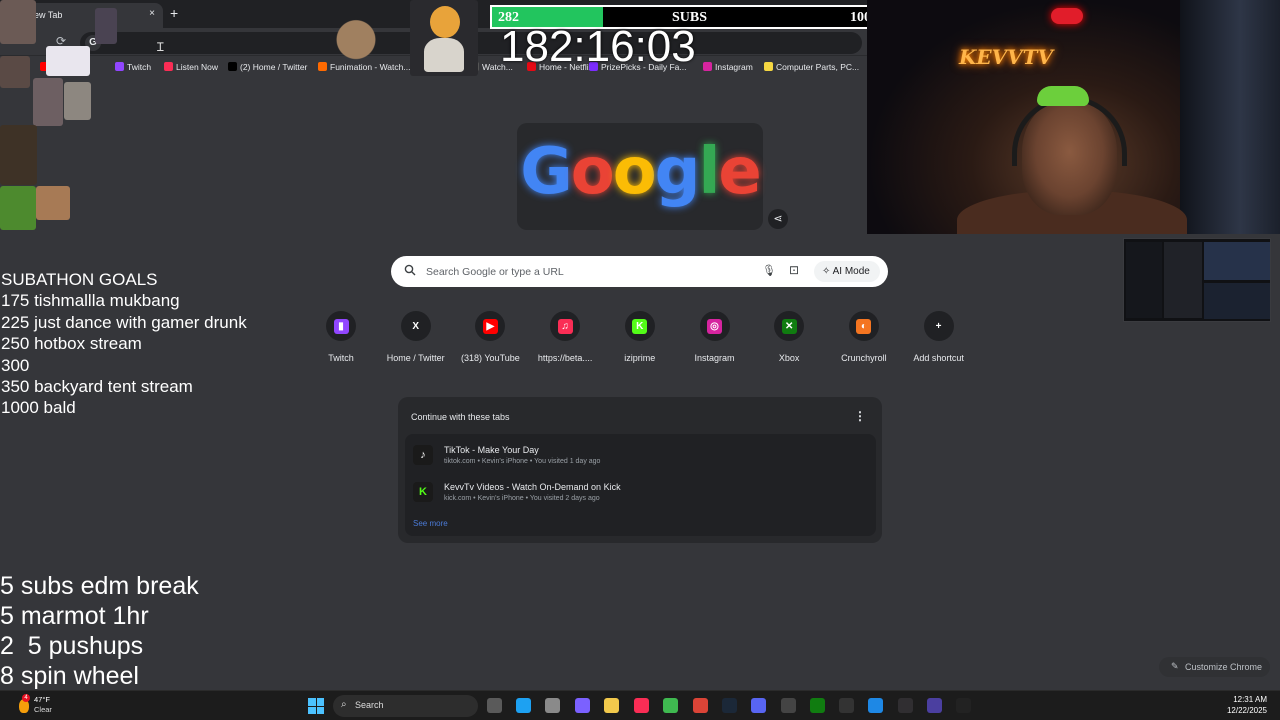 The image size is (1280, 720). I want to click on shortcut-icon: ▮, so click(341, 326).